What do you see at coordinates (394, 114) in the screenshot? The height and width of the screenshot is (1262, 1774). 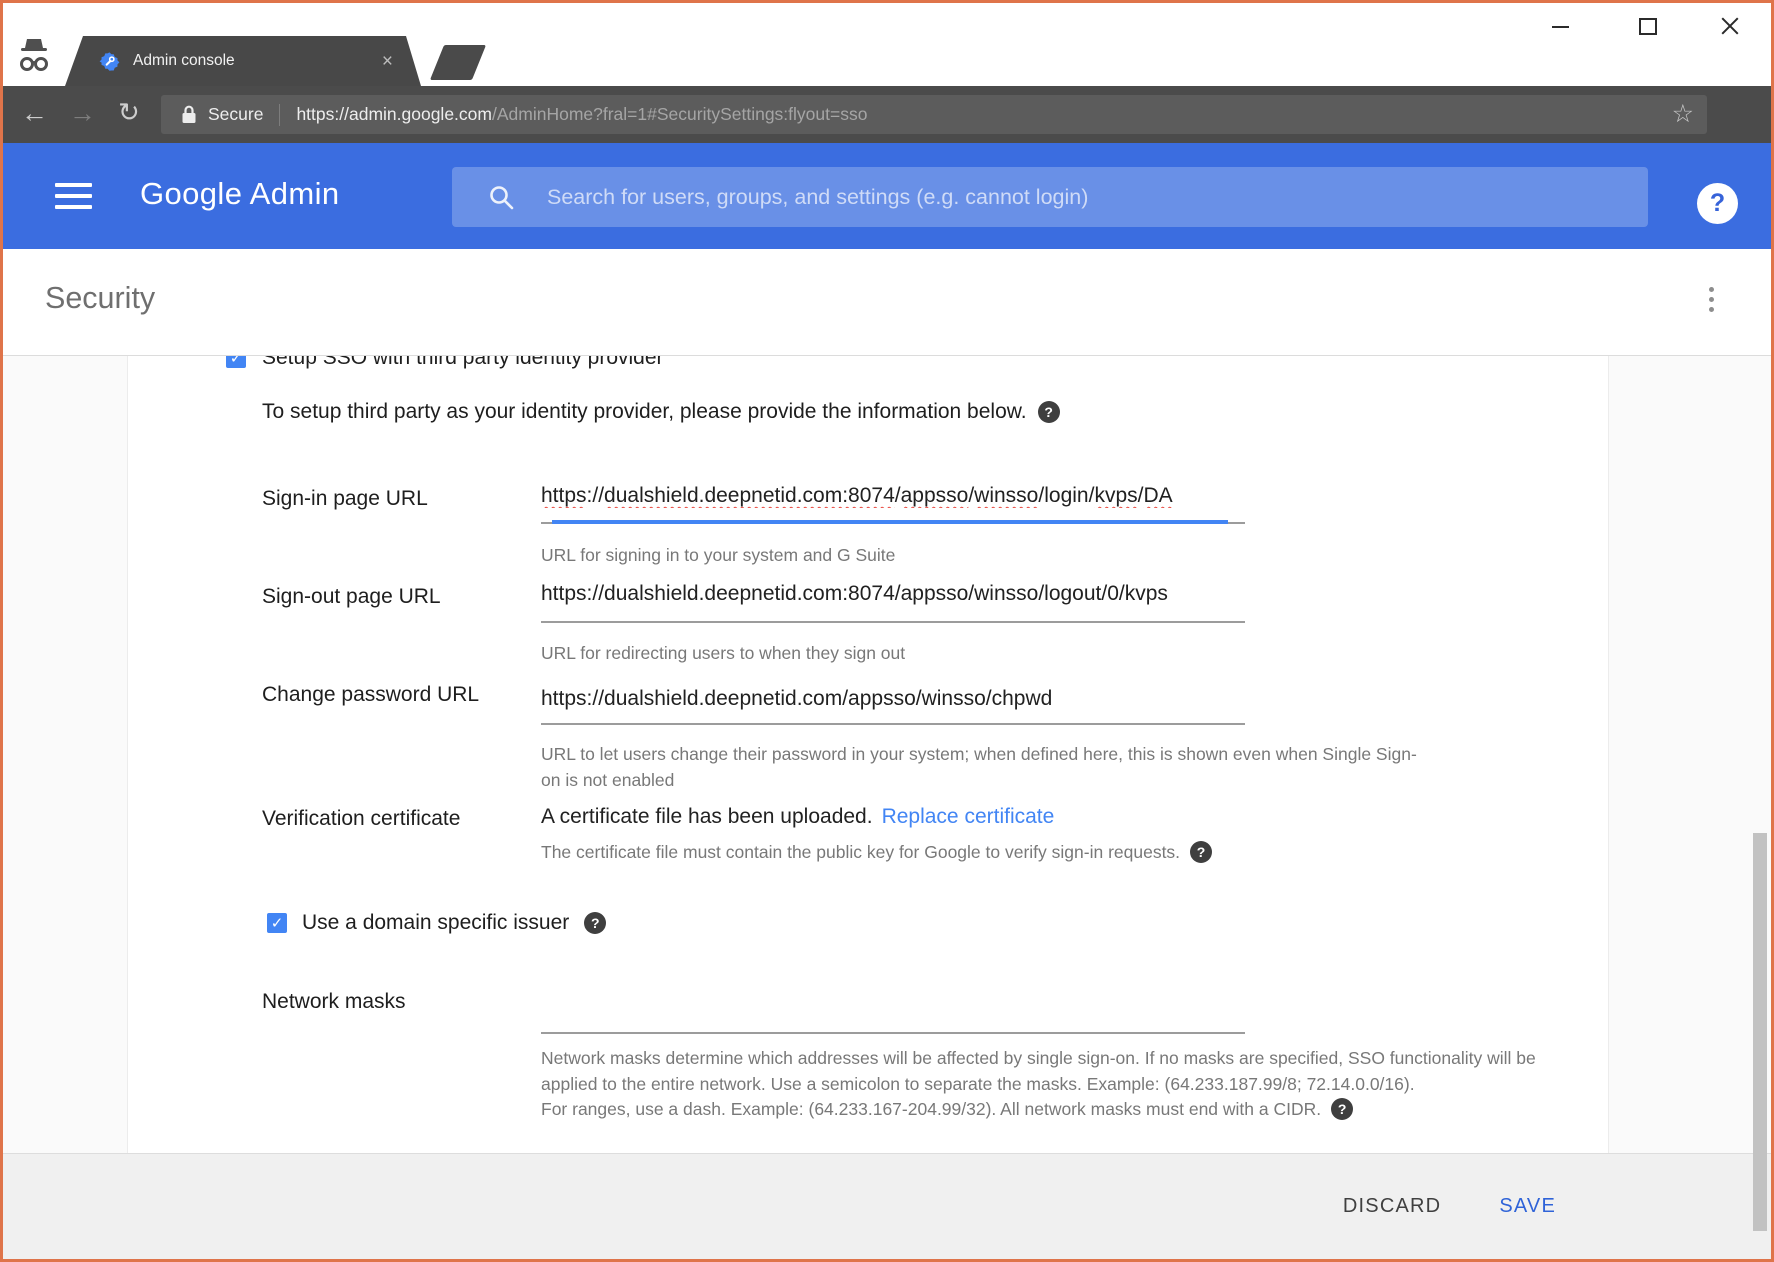 I see `url-host: https://admin.google.com` at bounding box center [394, 114].